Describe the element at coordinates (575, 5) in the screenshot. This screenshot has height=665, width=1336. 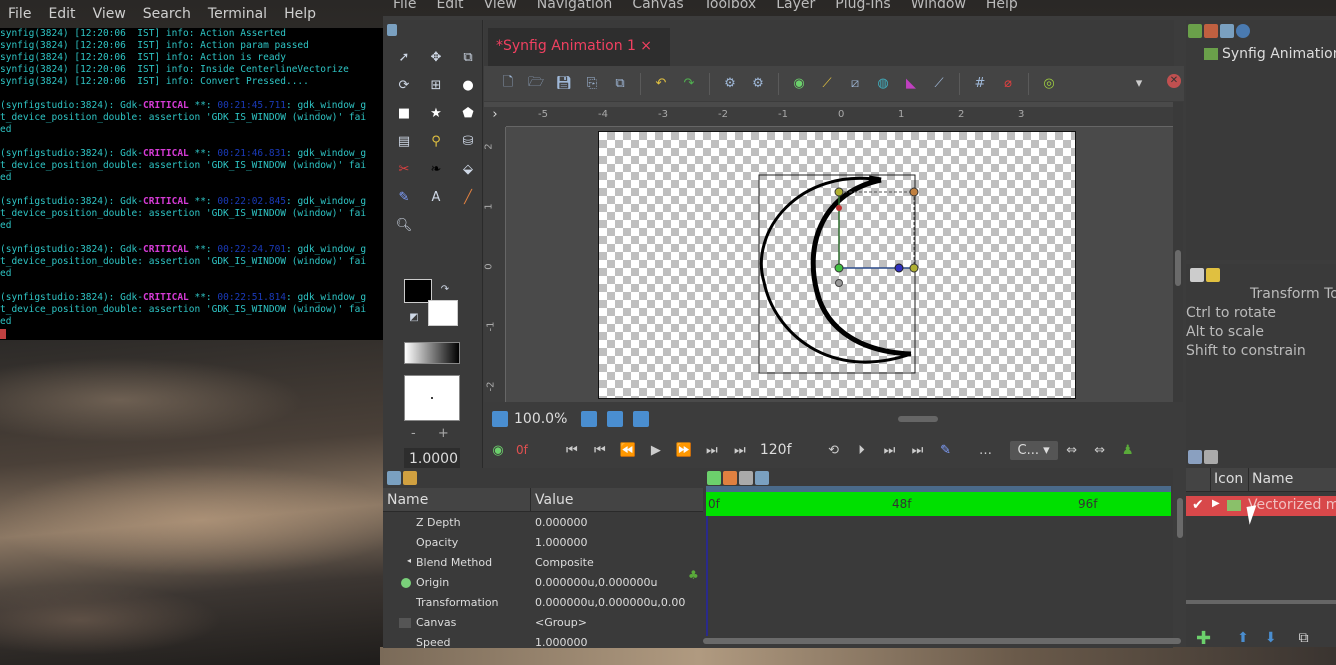
I see `synfig-menu-navigation: Navigation` at that location.